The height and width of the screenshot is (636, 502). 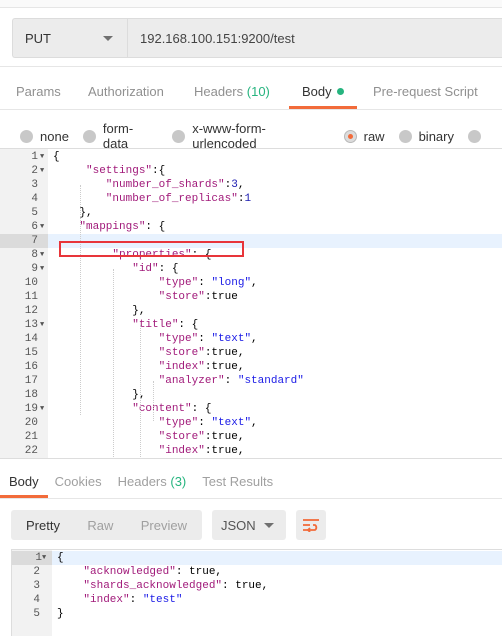 I want to click on radio-label: form-data, so click(x=118, y=136).